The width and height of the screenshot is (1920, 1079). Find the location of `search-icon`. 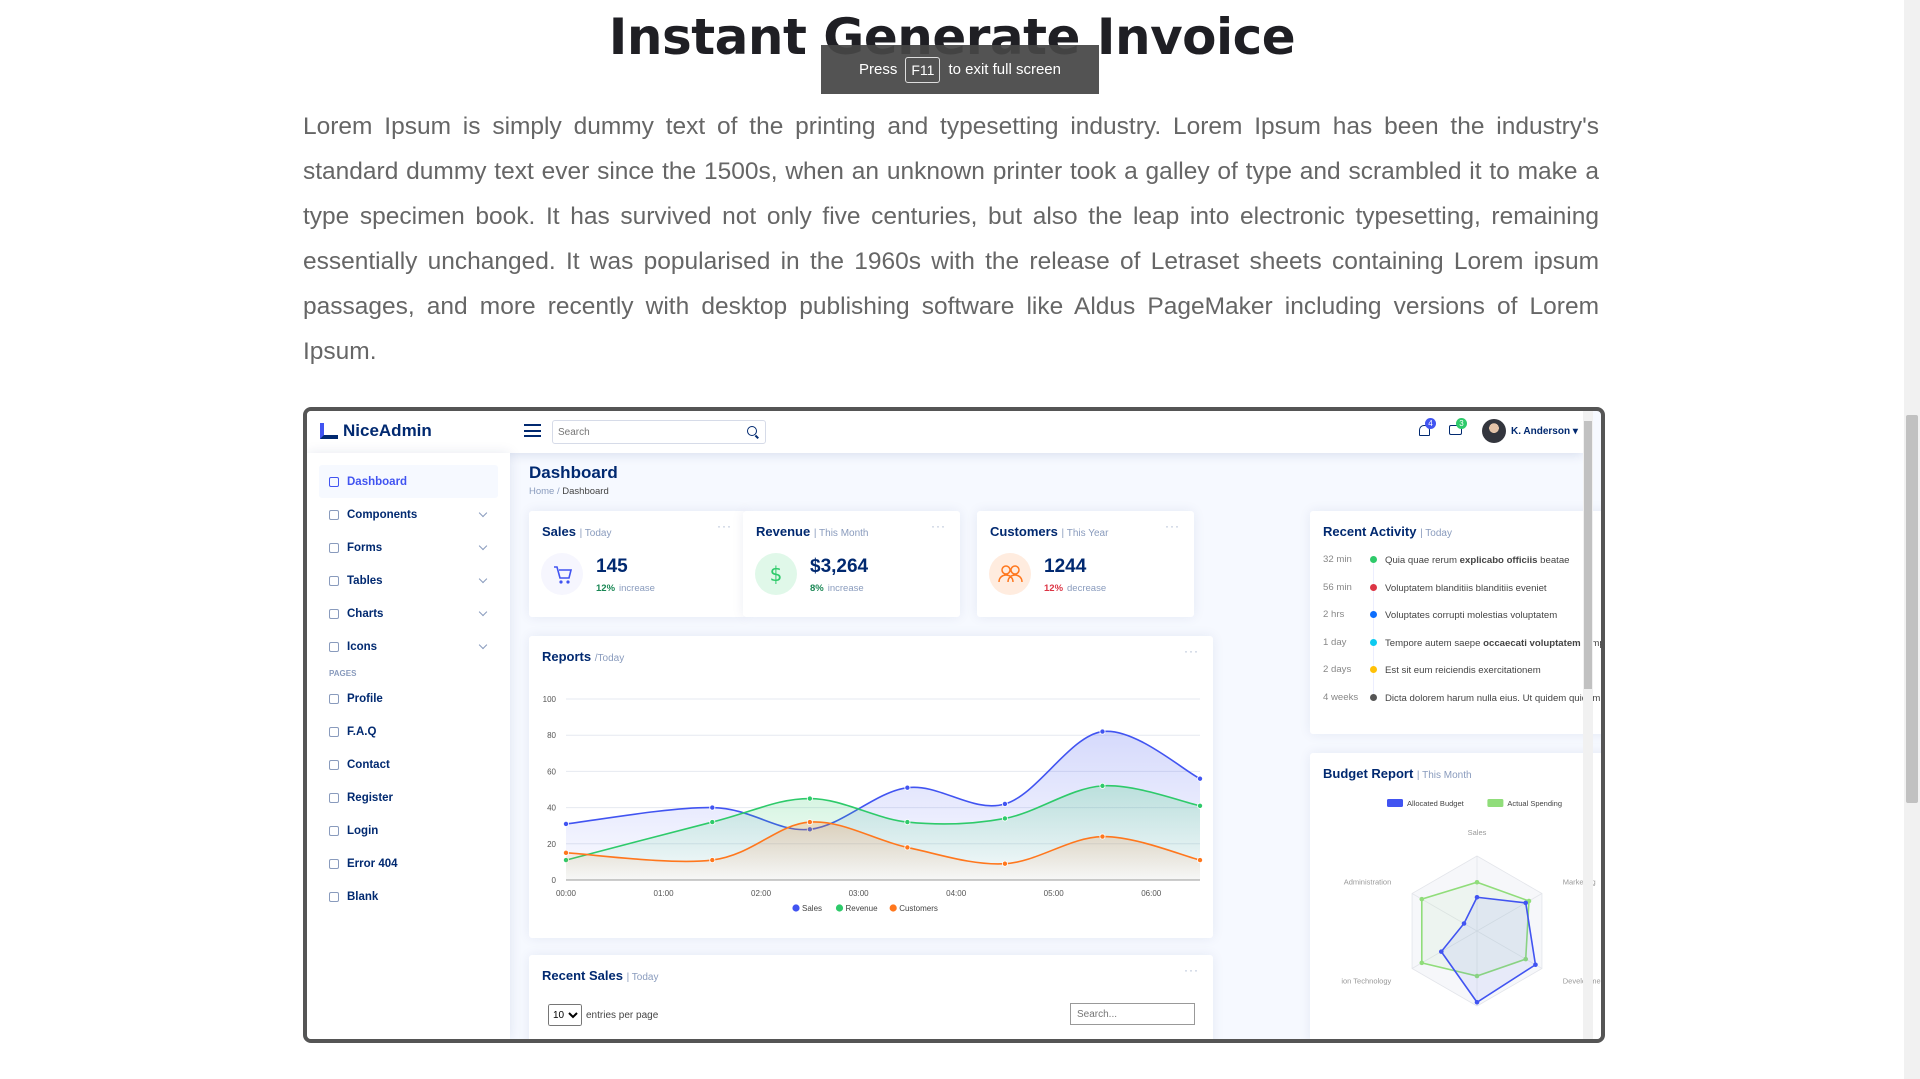

search-icon is located at coordinates (752, 431).